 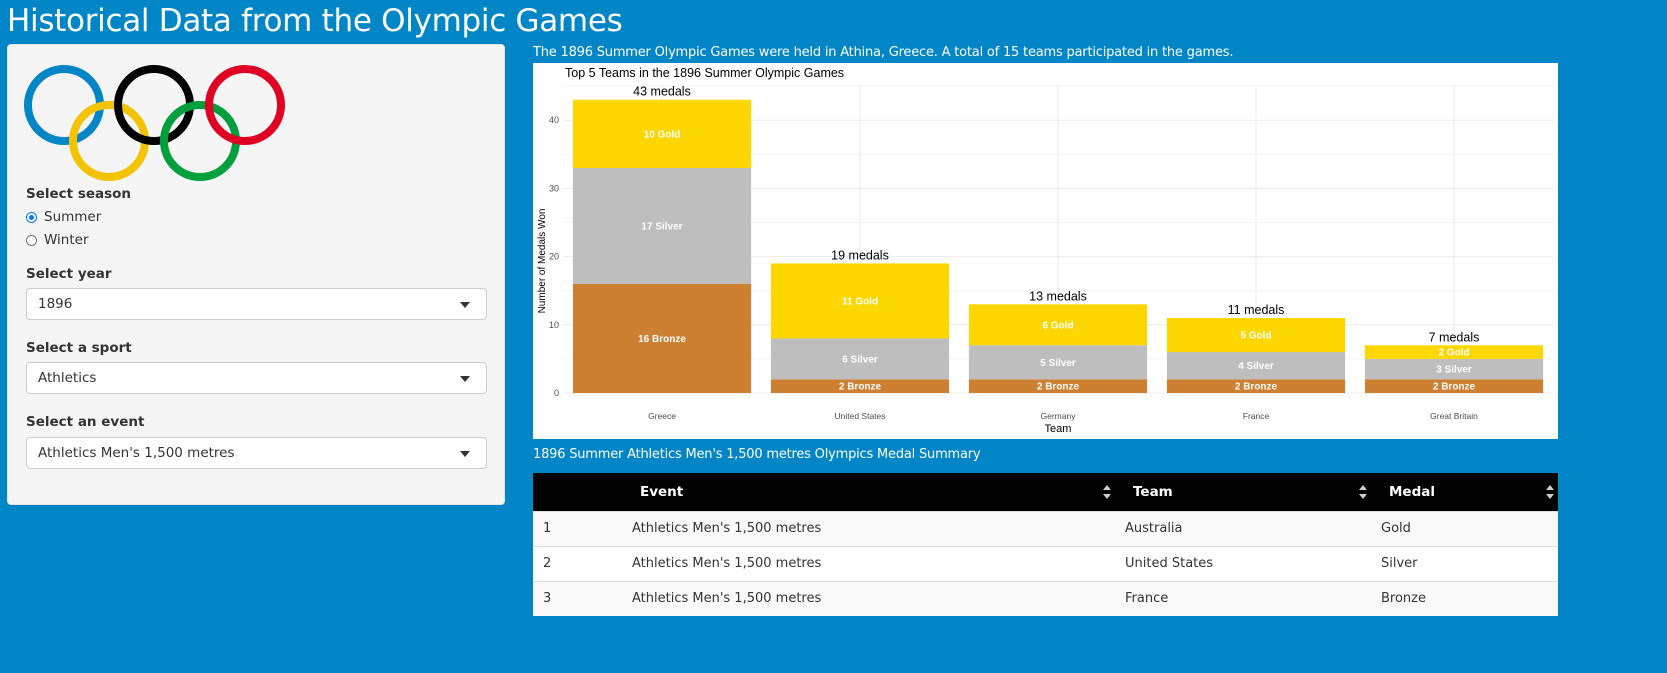 I want to click on bar-segment-label: 2 Gold, so click(x=1453, y=353).